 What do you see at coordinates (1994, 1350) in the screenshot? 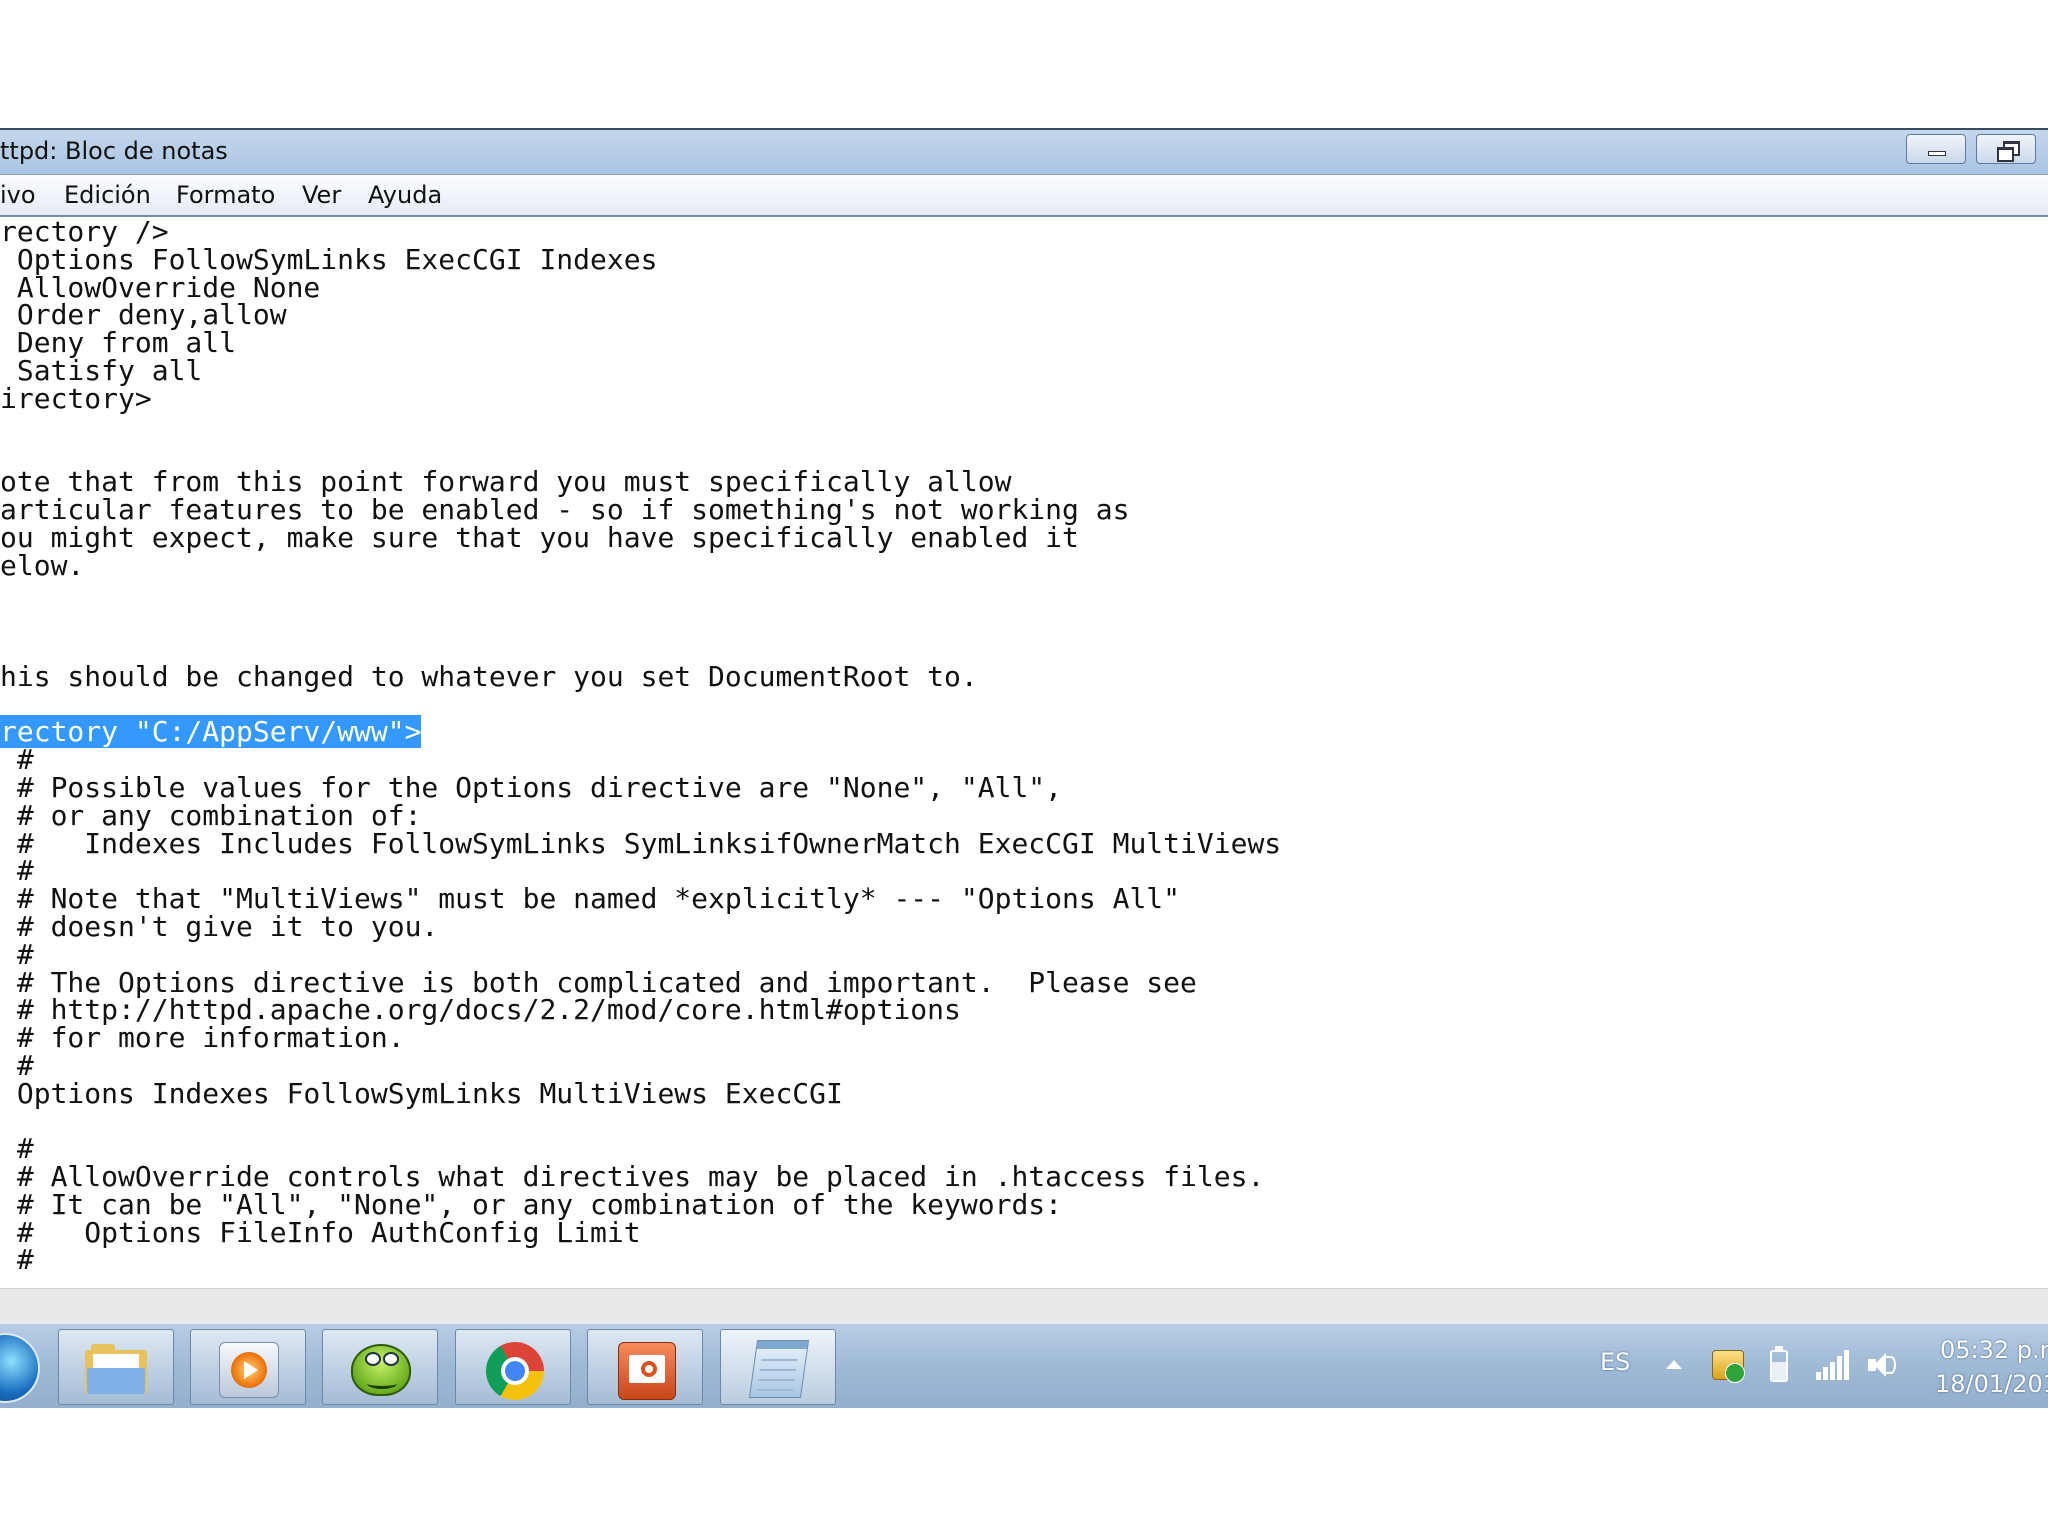
I see `clock-time: 05:32 p.m` at bounding box center [1994, 1350].